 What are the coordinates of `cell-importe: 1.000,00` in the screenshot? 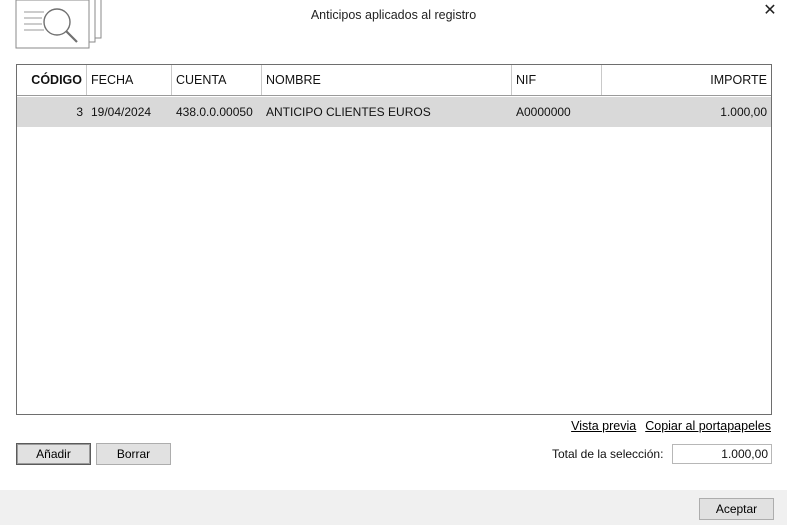 It's located at (743, 112).